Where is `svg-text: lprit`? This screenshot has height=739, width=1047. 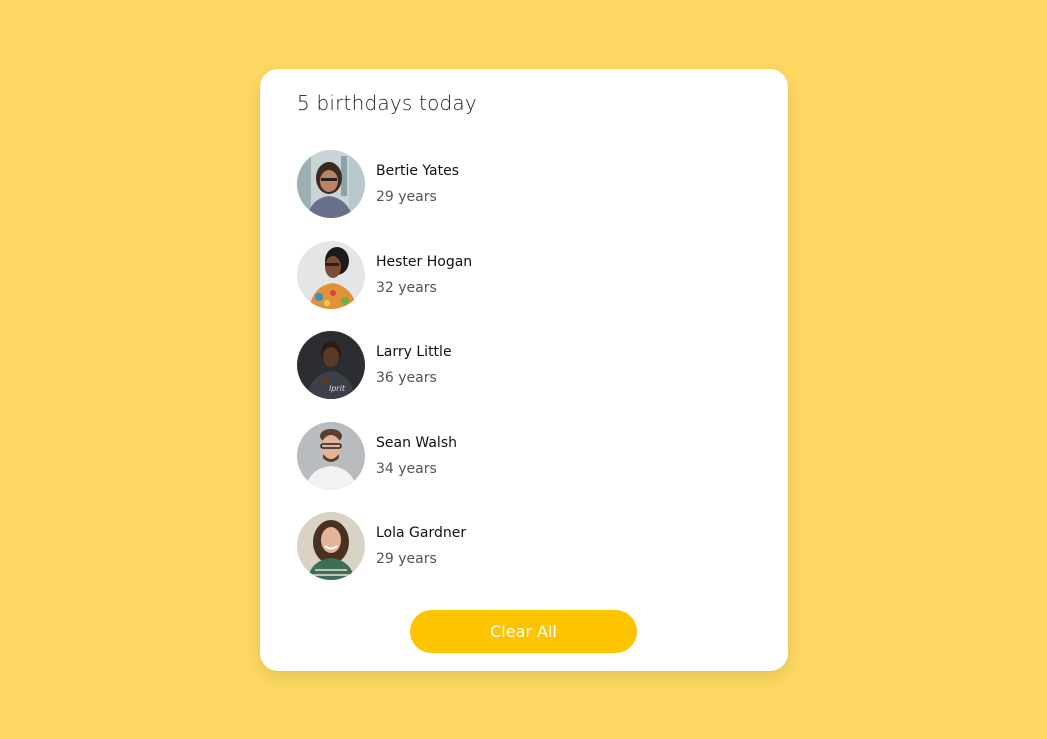
svg-text: lprit is located at coordinates (337, 388).